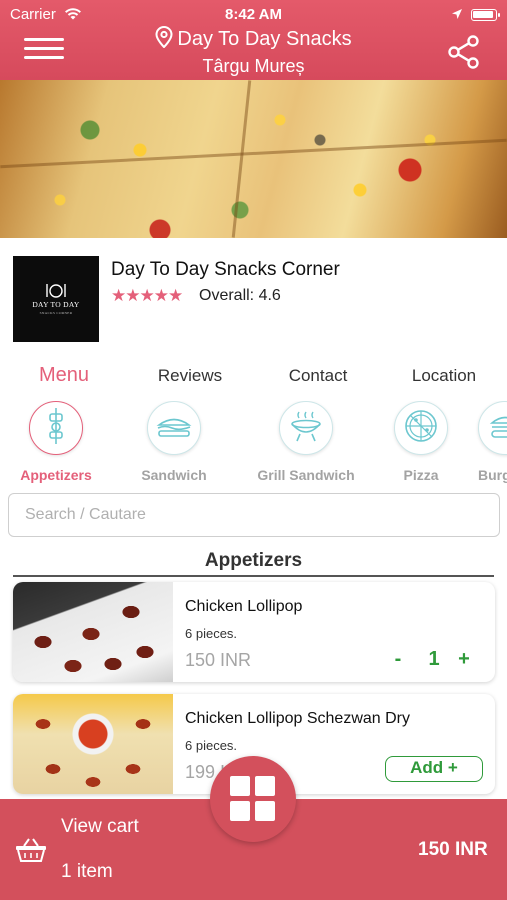  Describe the element at coordinates (164, 39) in the screenshot. I see `map-pin-icon` at that location.